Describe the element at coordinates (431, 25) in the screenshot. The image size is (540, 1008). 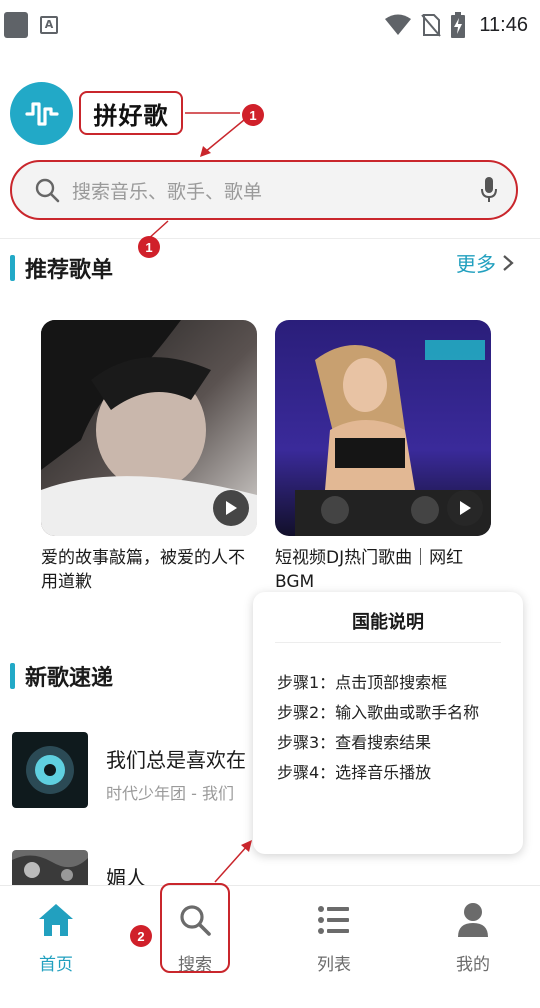
I see `no-sim-icon` at that location.